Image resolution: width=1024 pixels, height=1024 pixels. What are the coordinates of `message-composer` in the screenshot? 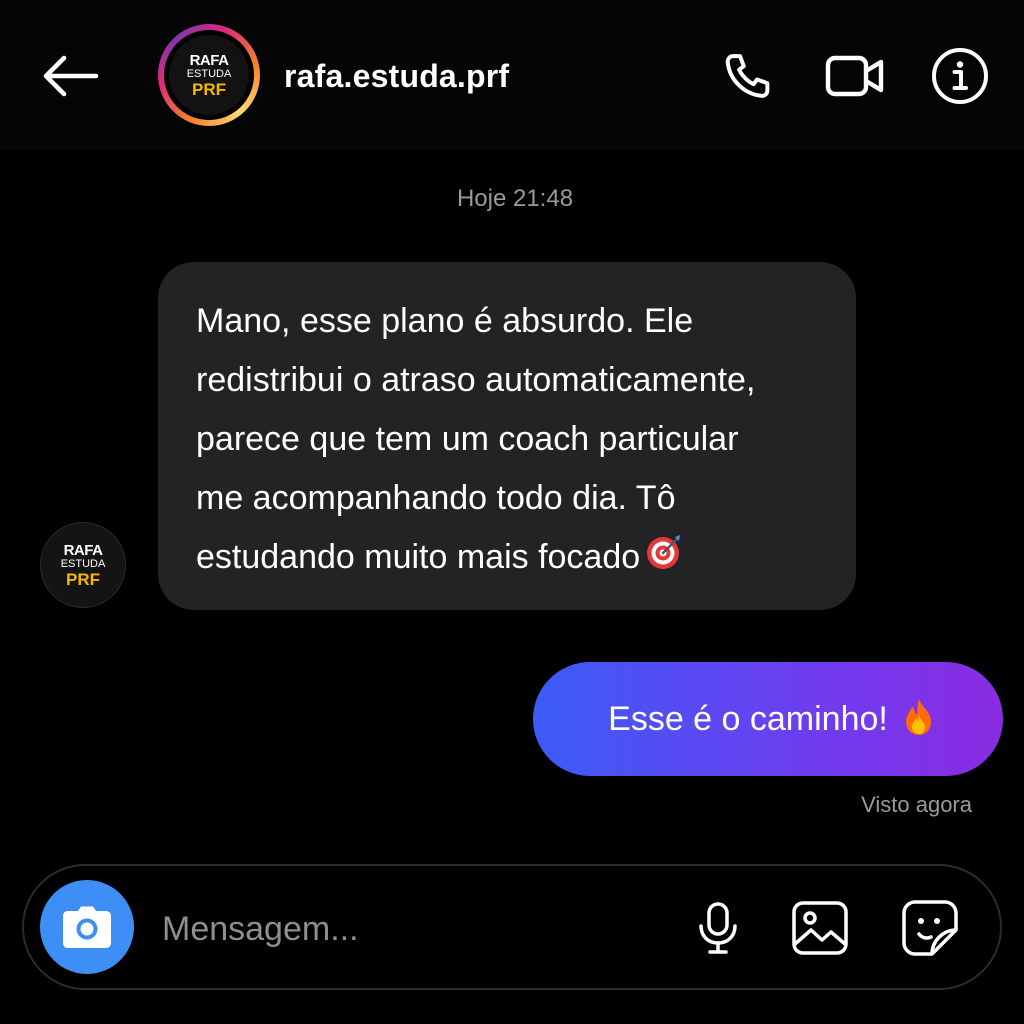 It's located at (512, 927).